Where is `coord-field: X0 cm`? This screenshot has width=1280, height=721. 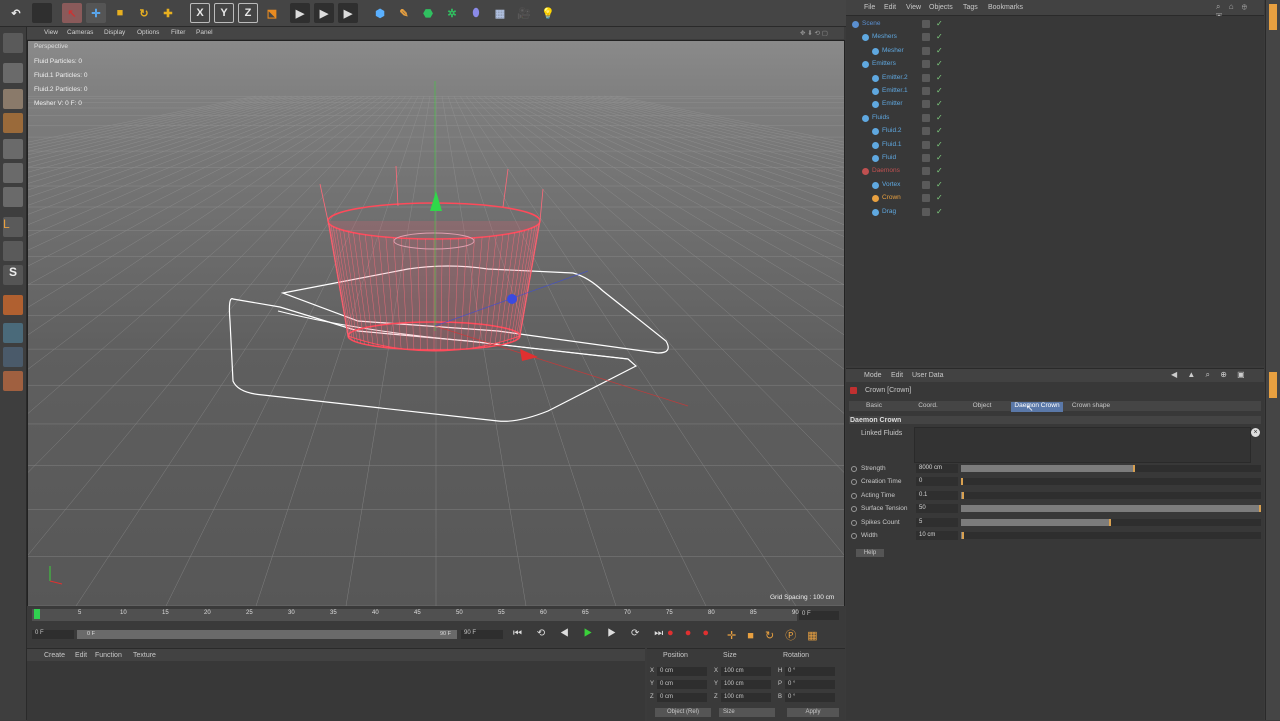
coord-field: X0 cm is located at coordinates (680, 671).